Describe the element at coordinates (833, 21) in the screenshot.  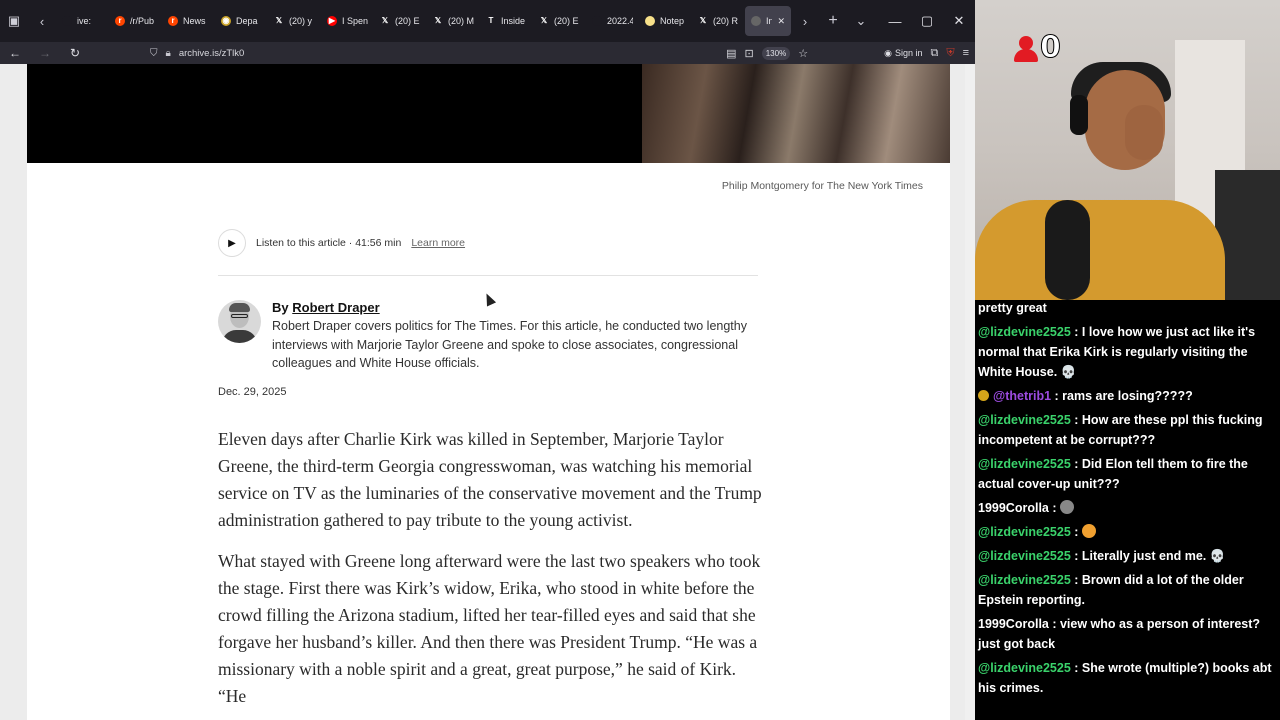
I see `new-tab-icon: +` at that location.